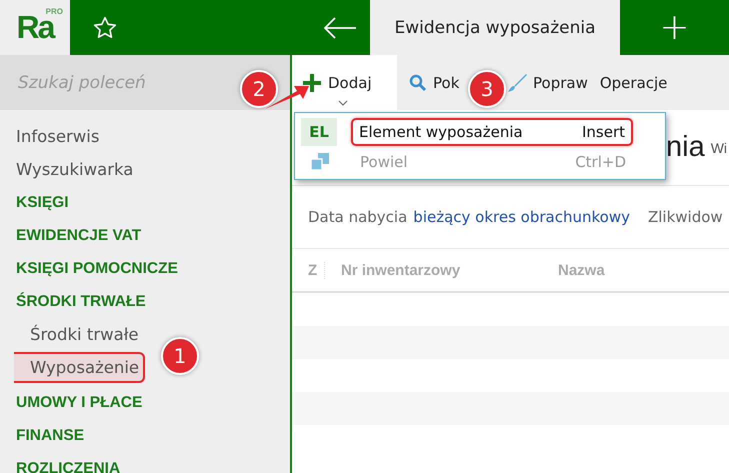 The width and height of the screenshot is (729, 473). I want to click on sidebar-item: Wyposażenie, so click(80, 367).